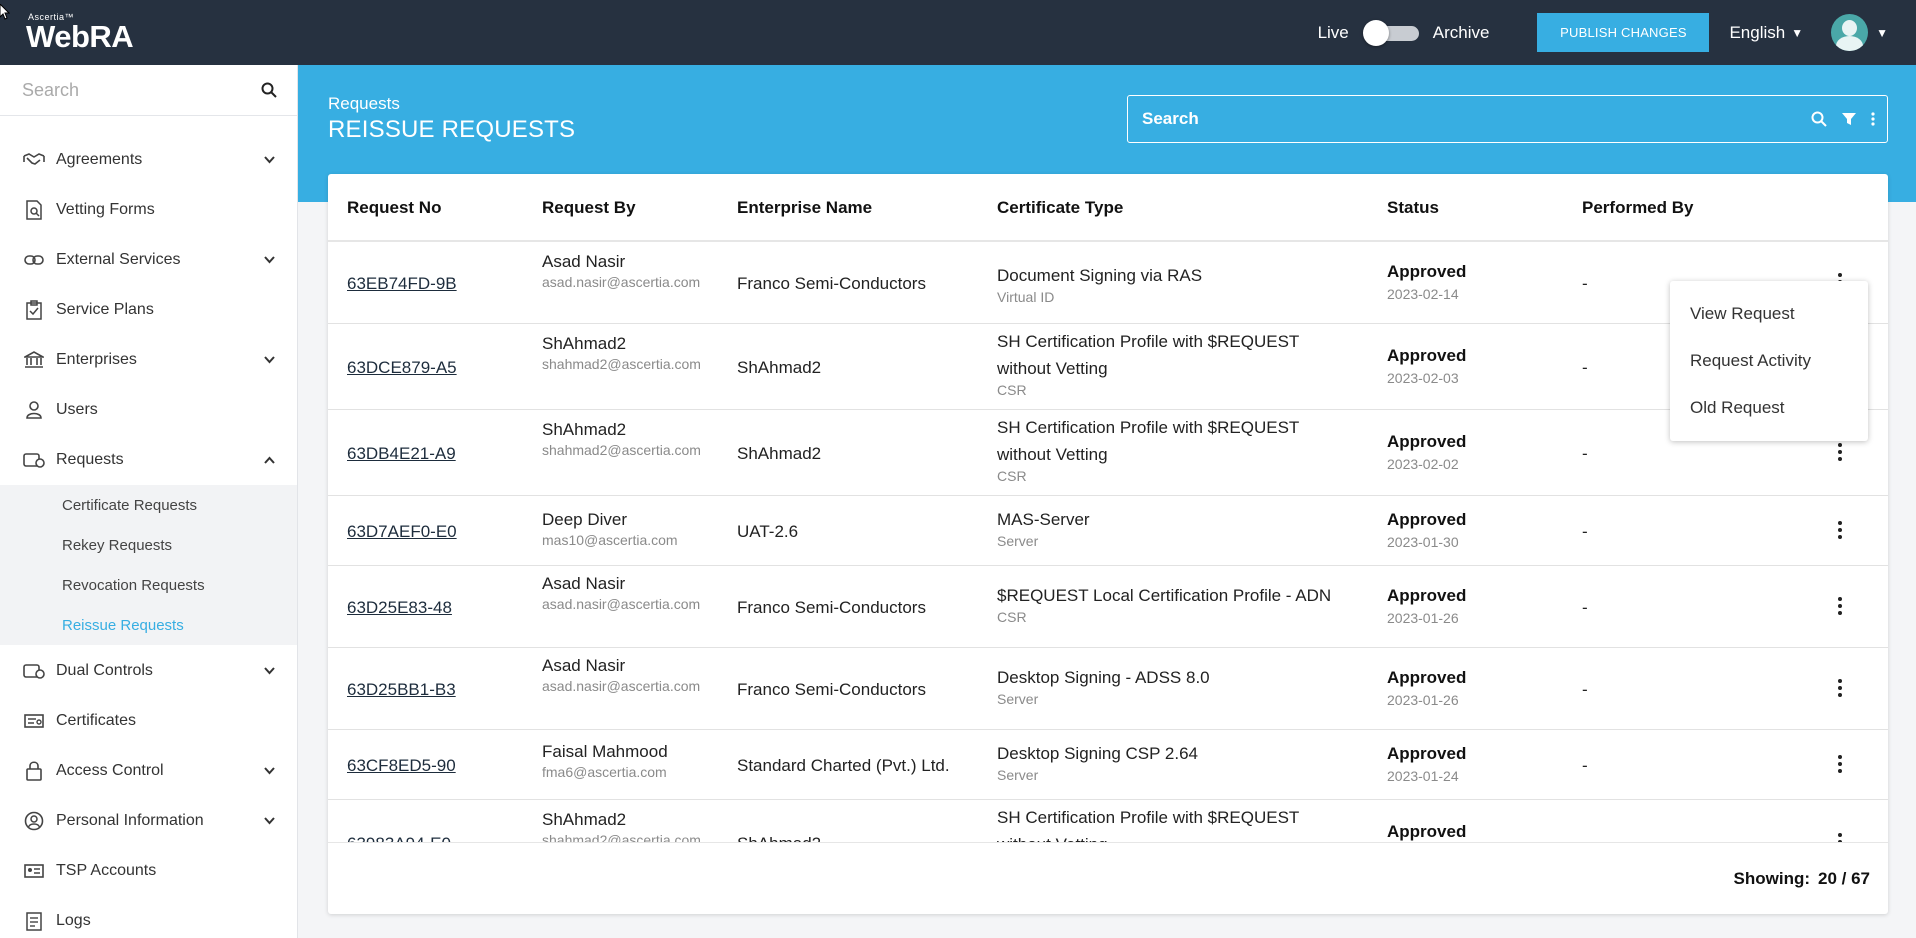  I want to click on enterprise-name: Standard Charted (Pvt.) Ltd., so click(843, 765).